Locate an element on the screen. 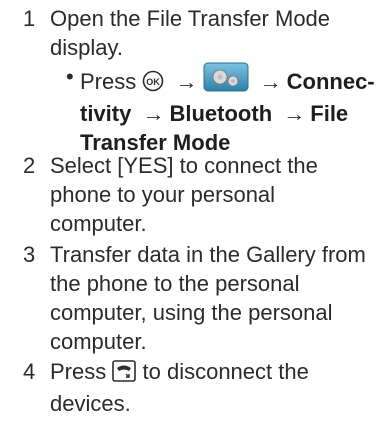 This screenshot has width=383, height=430. menu-path-bluetooth: Bluetooth is located at coordinates (221, 113).